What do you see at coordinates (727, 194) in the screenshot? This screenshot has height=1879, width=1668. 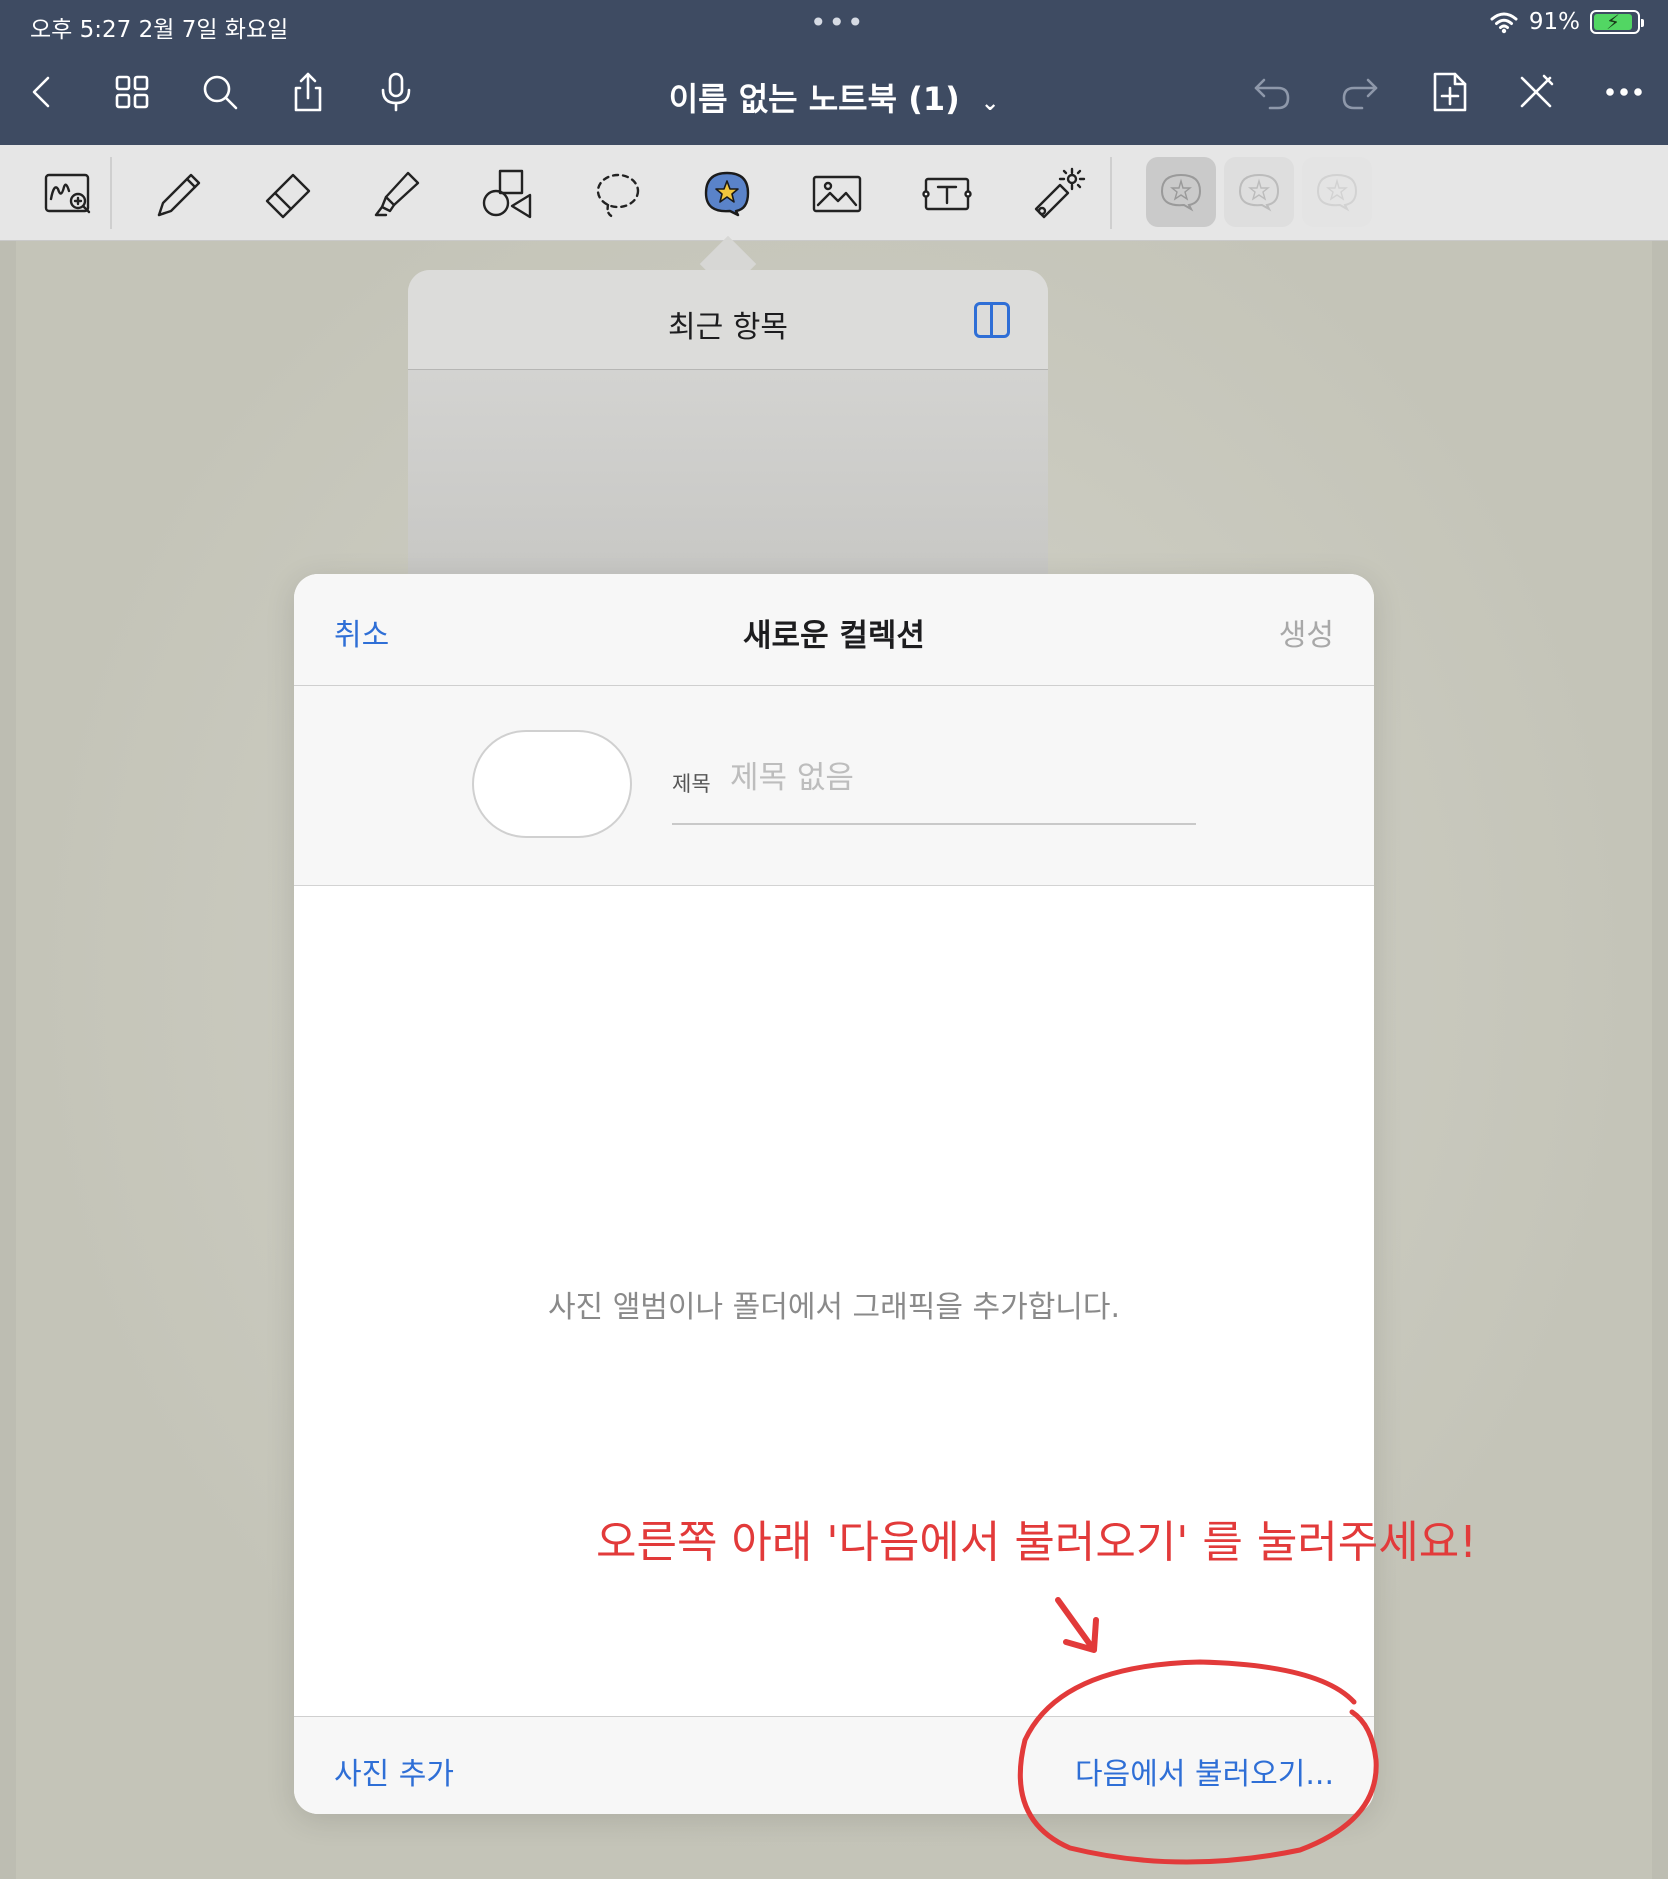 I see `sticker-tool-icon` at bounding box center [727, 194].